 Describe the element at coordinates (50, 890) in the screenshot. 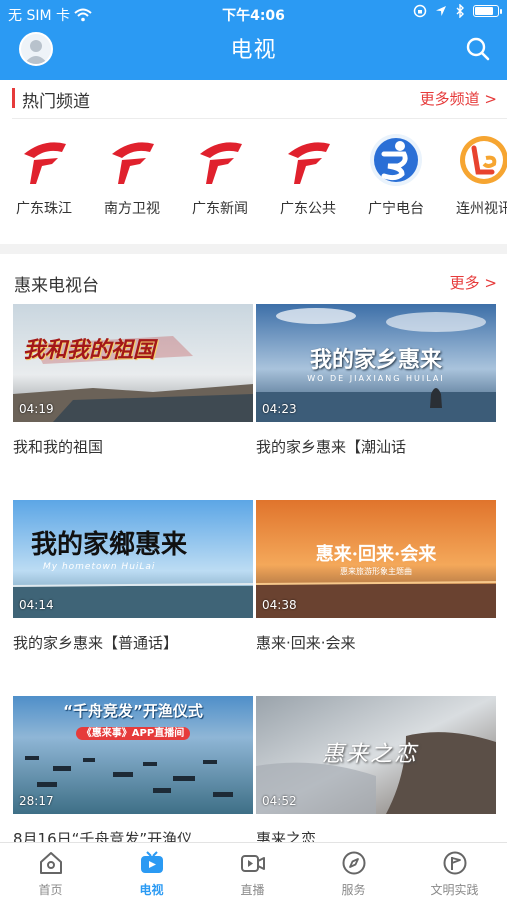

I see `tab-label: 首页` at that location.